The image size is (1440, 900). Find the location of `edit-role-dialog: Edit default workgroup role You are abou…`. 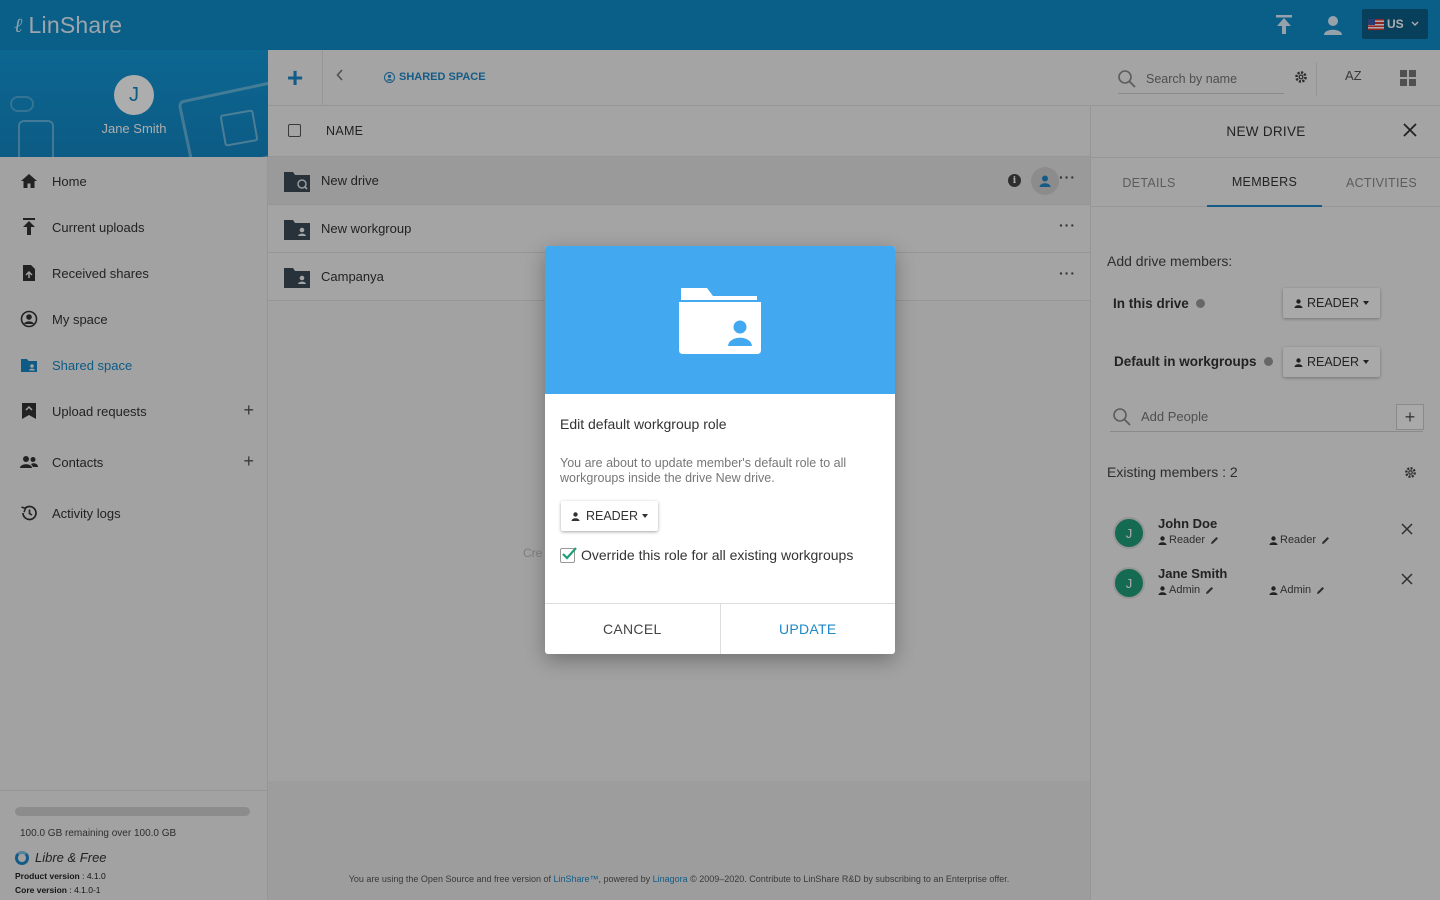

edit-role-dialog: Edit default workgroup role You are abou… is located at coordinates (720, 450).